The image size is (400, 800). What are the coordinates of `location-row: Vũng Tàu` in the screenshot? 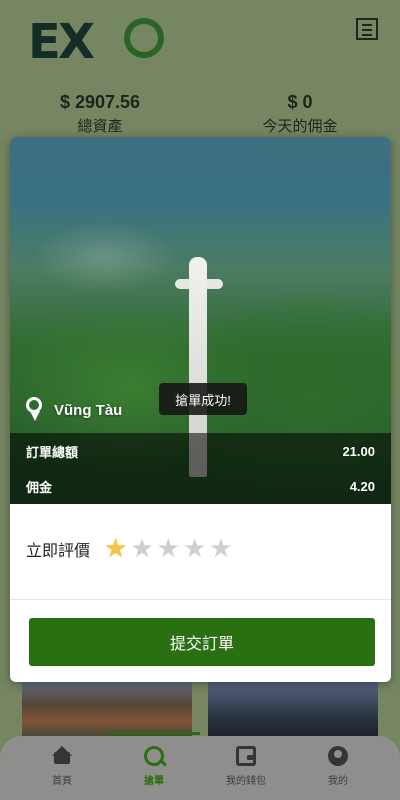 It's located at (73, 410).